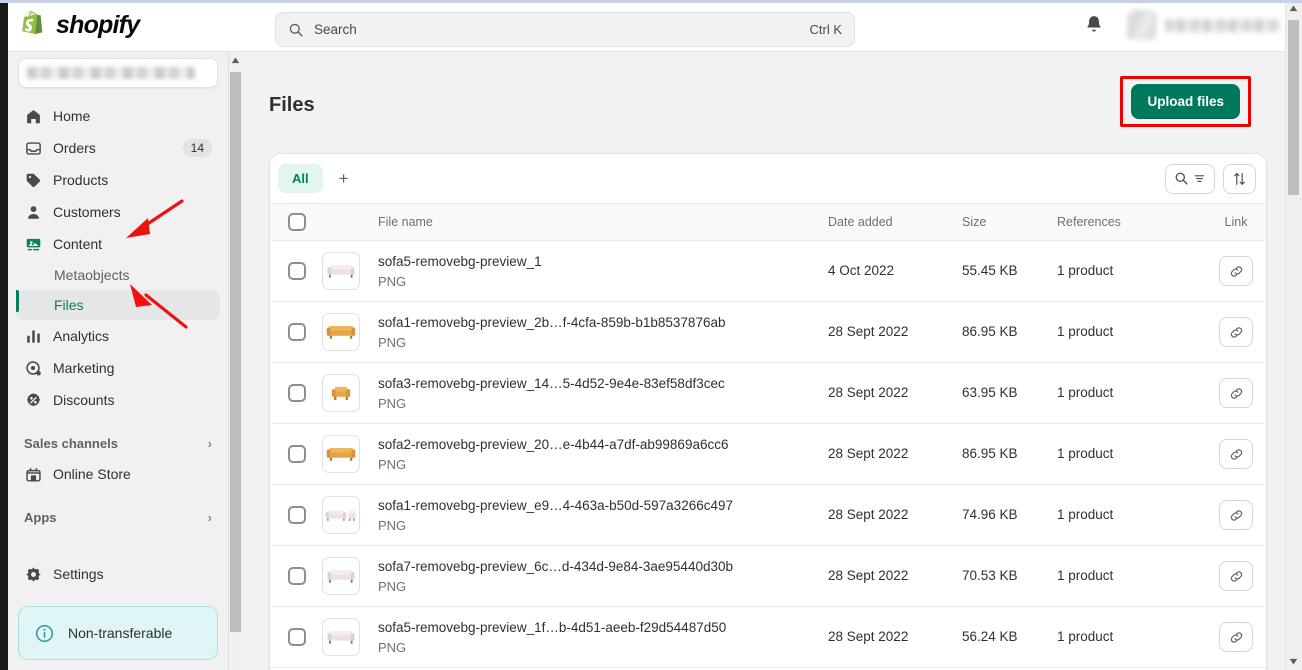 The width and height of the screenshot is (1302, 670). I want to click on bell-icon, so click(1094, 25).